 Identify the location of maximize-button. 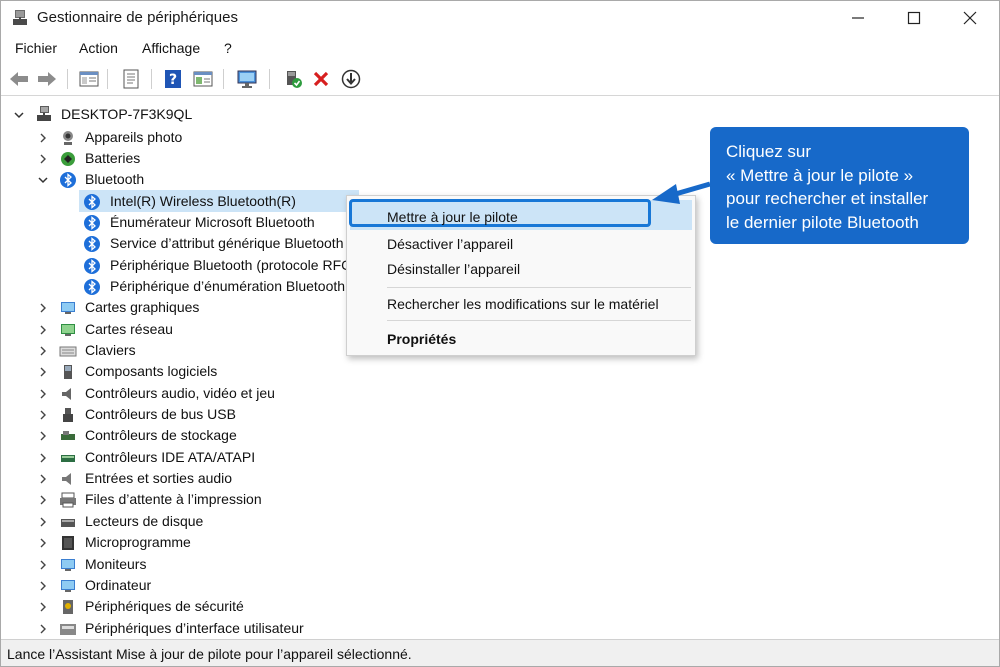
(914, 18).